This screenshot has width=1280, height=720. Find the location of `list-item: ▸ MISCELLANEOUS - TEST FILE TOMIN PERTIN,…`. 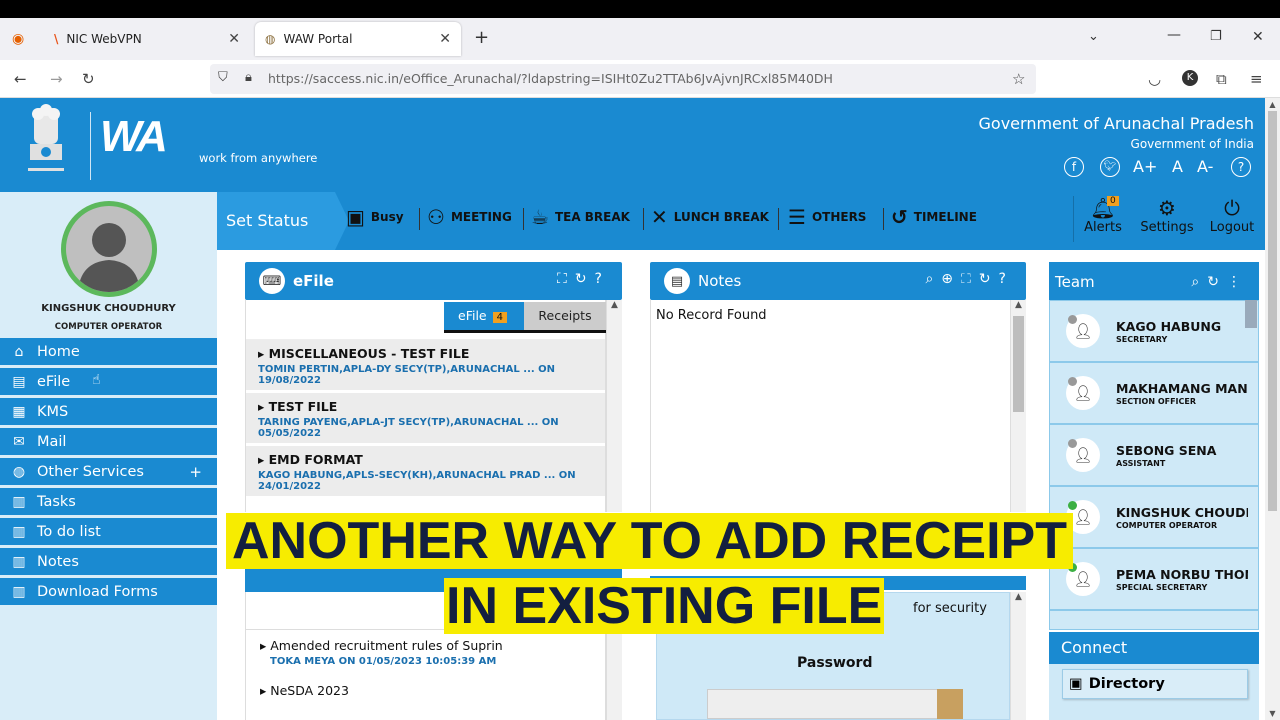

list-item: ▸ MISCELLANEOUS - TEST FILE TOMIN PERTIN,… is located at coordinates (425, 365).